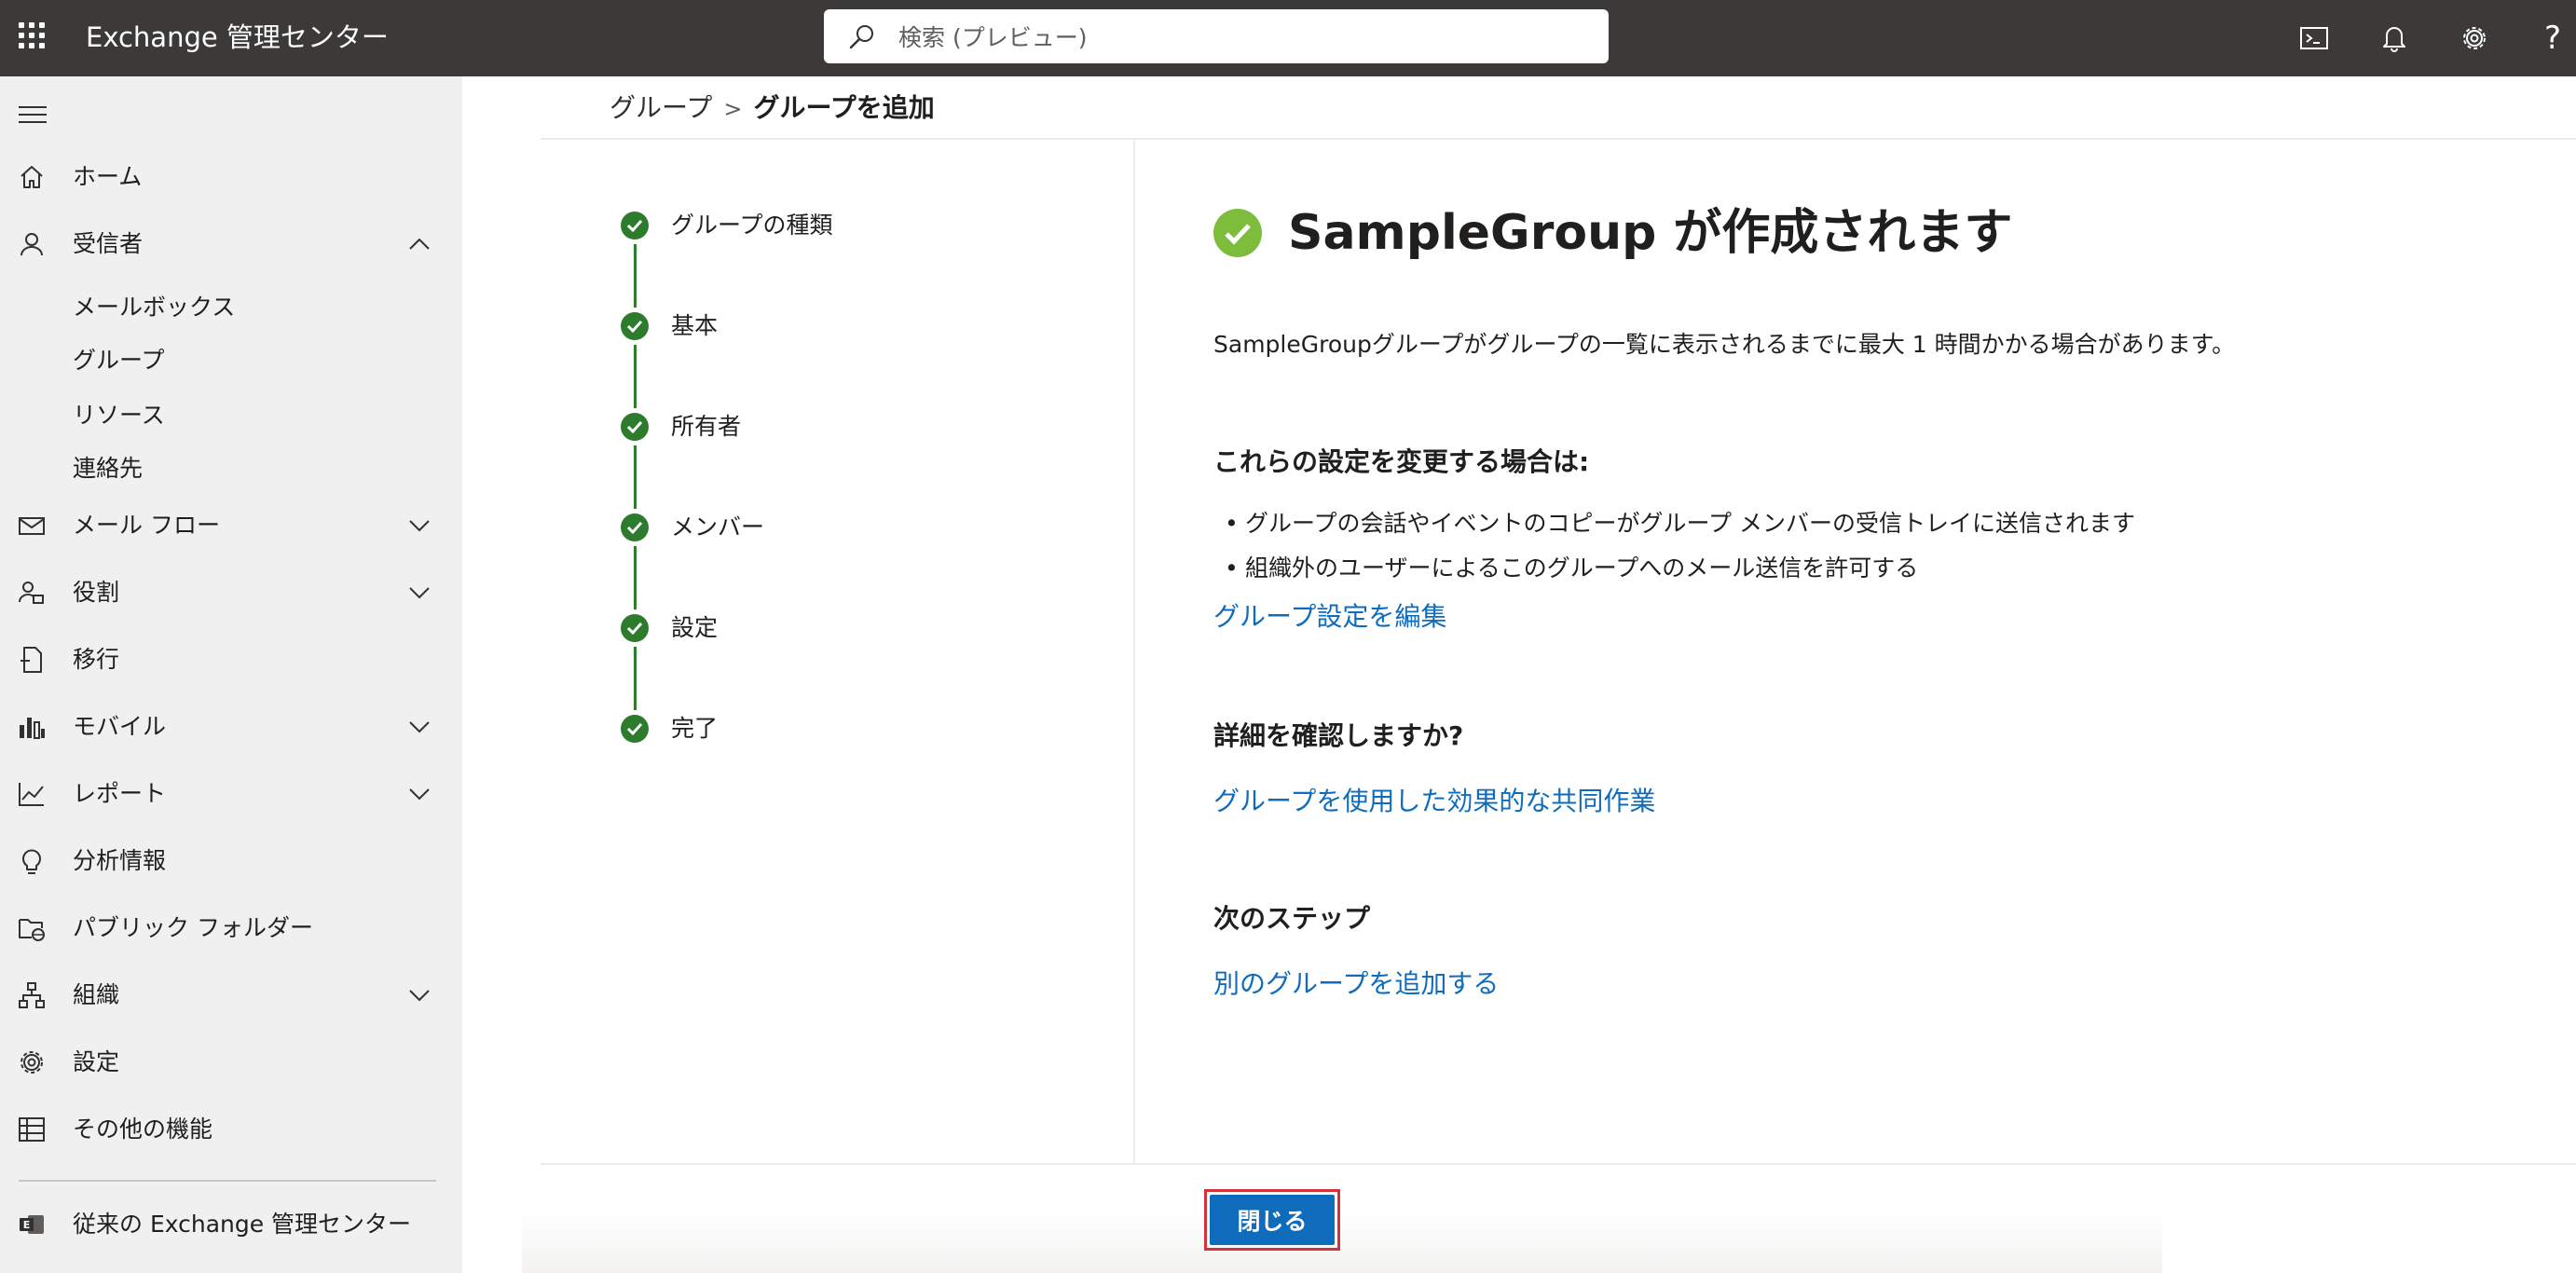  I want to click on sidebar-item-migration: 移行, so click(231, 660).